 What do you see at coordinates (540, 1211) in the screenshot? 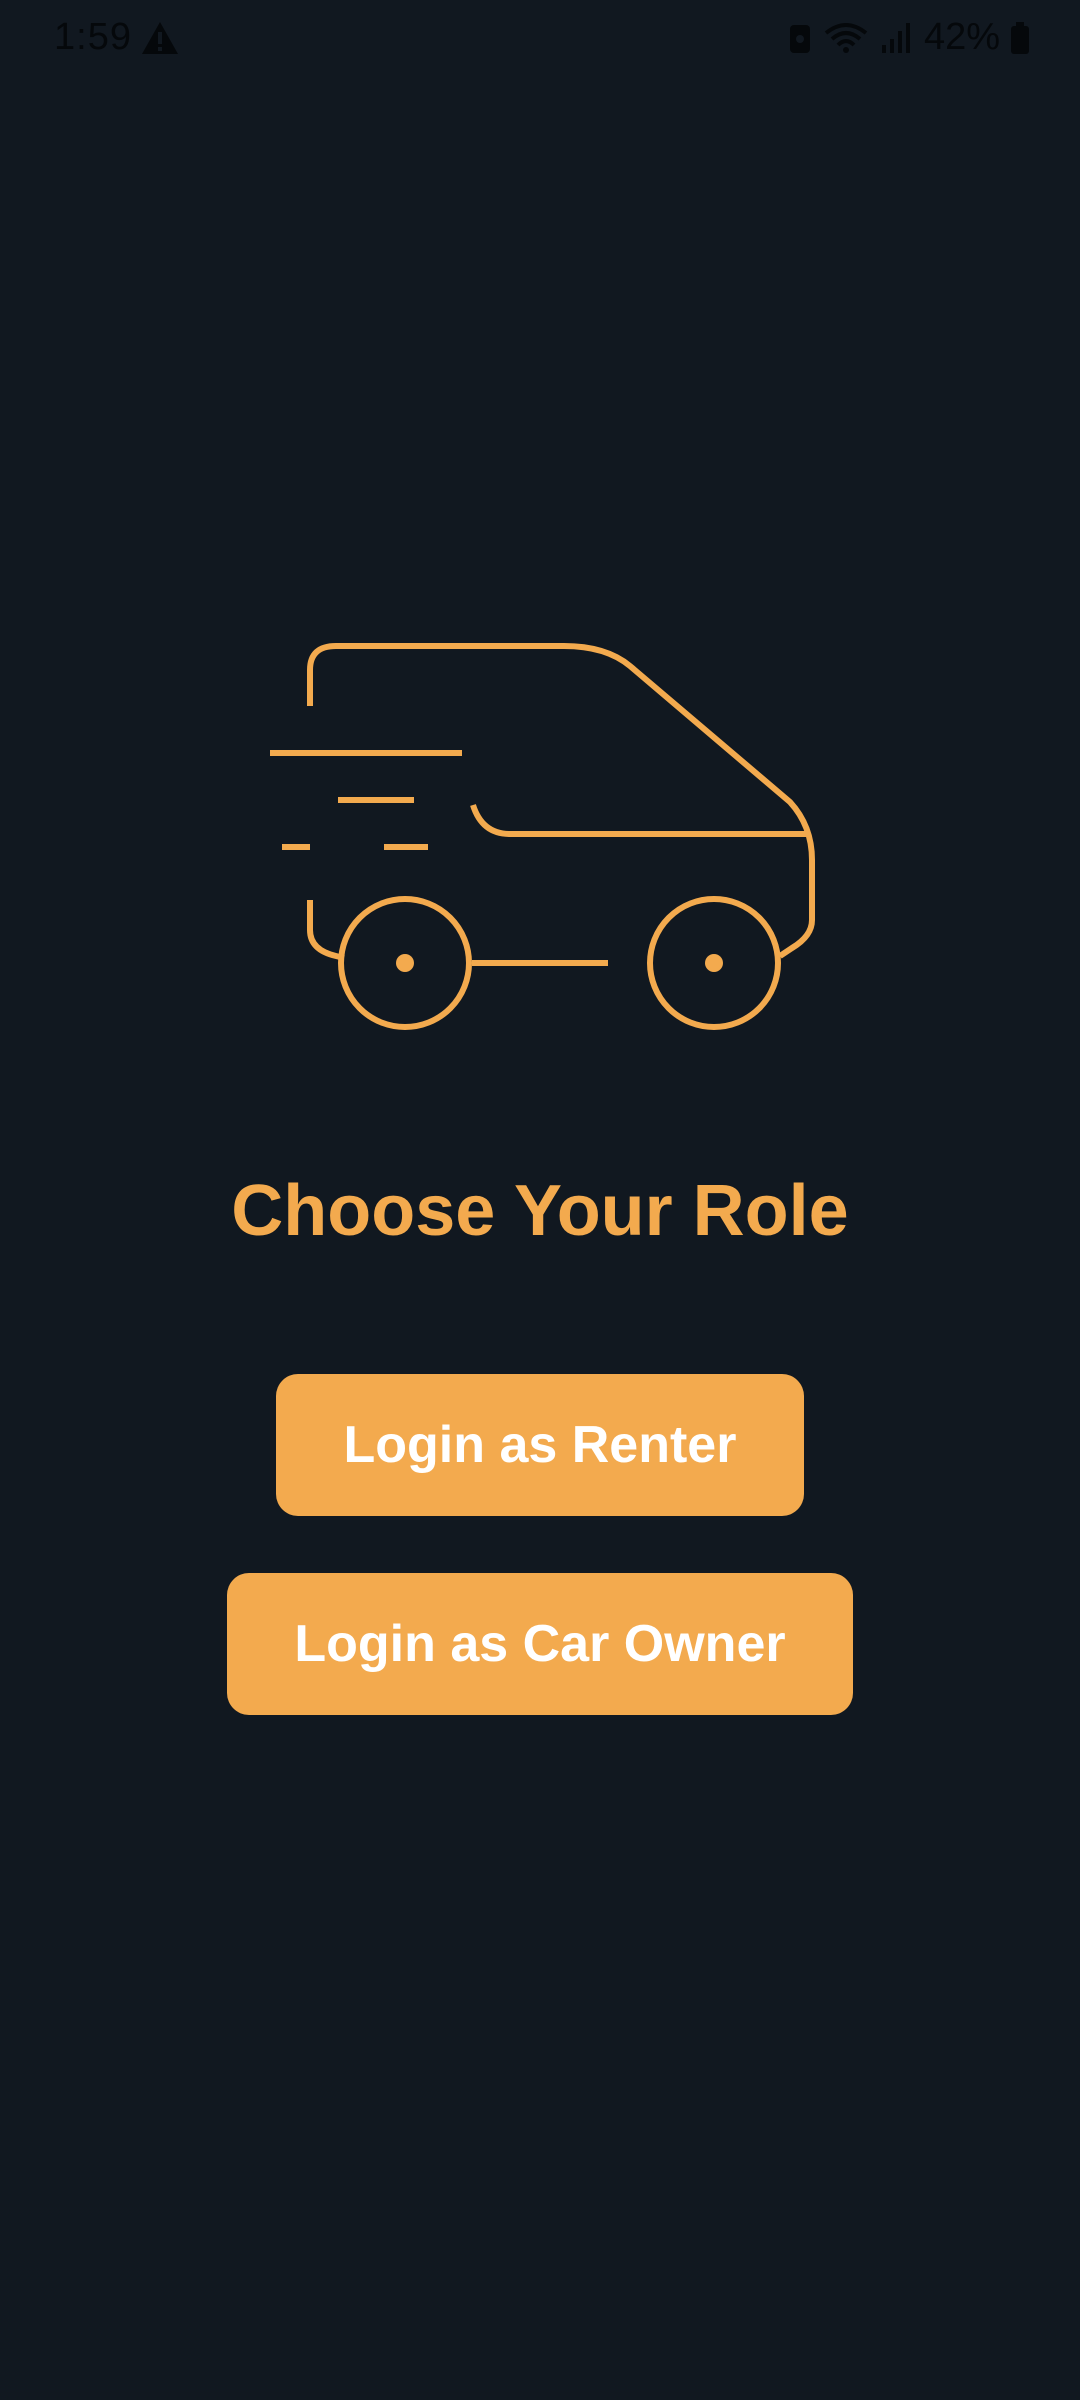
I see `page-title: Choose Your Role` at bounding box center [540, 1211].